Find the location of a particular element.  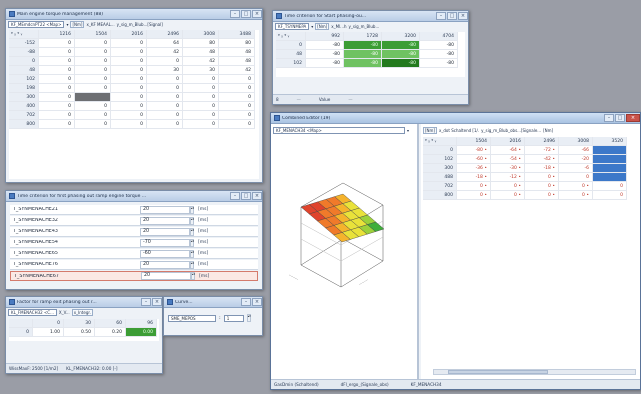

map-cell: -66 is located at coordinates (576, 150).